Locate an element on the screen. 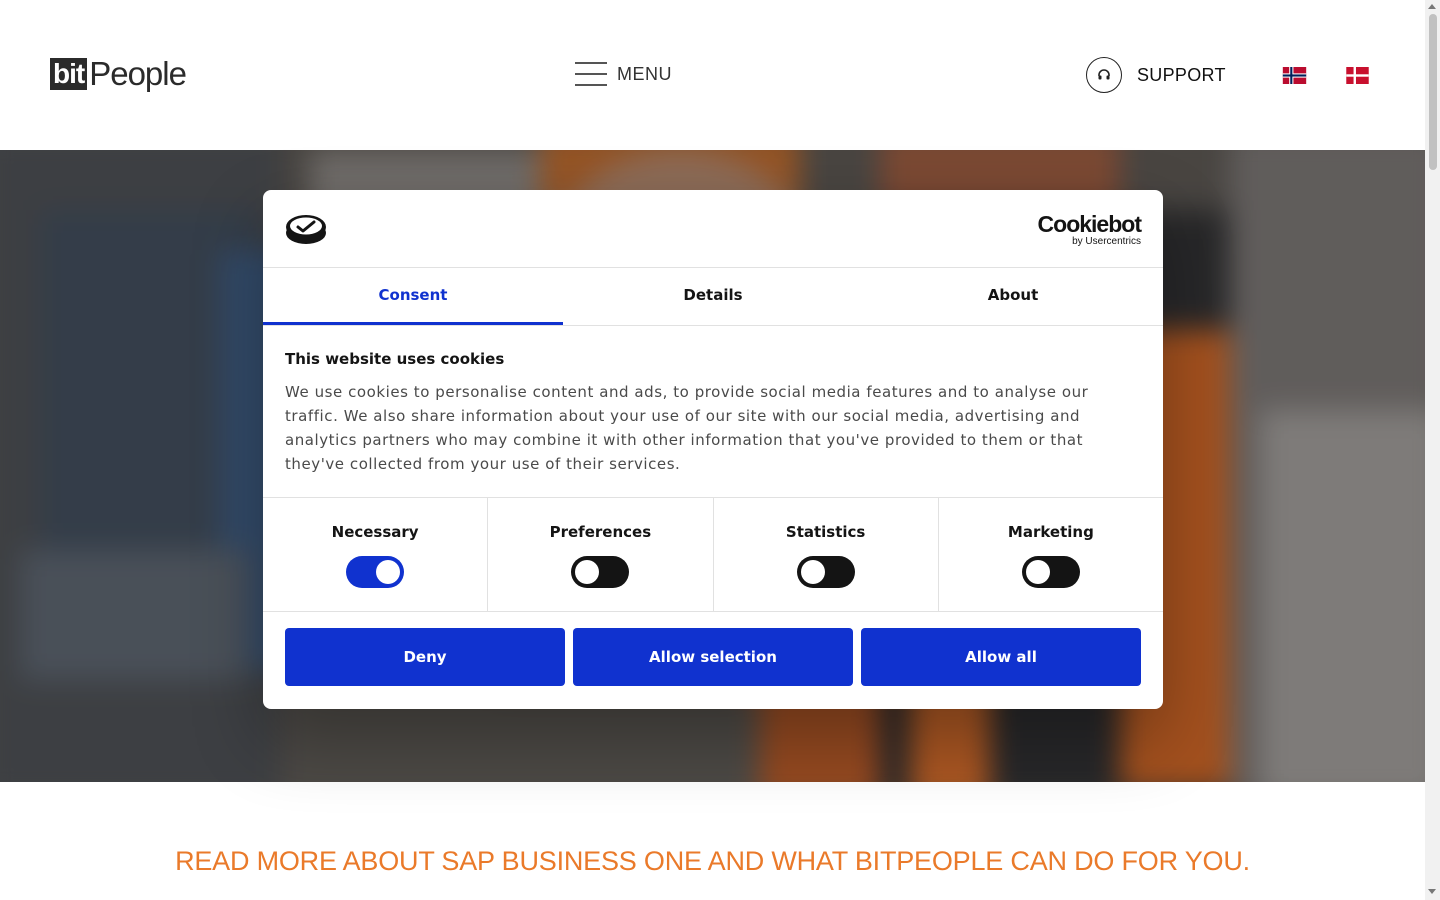 This screenshot has width=1440, height=900. scrollbar-thumb is located at coordinates (1433, 92).